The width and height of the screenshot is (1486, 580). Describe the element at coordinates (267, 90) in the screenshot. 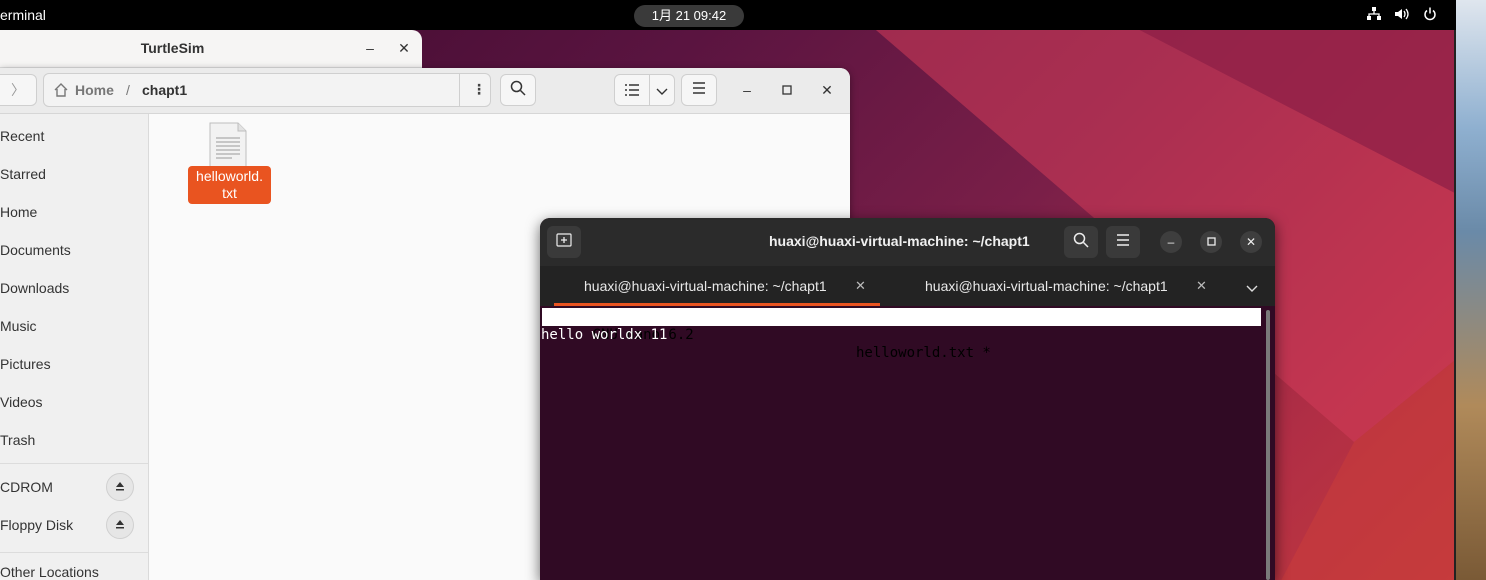

I see `path-bar: Home / chapt1 ⋮` at that location.